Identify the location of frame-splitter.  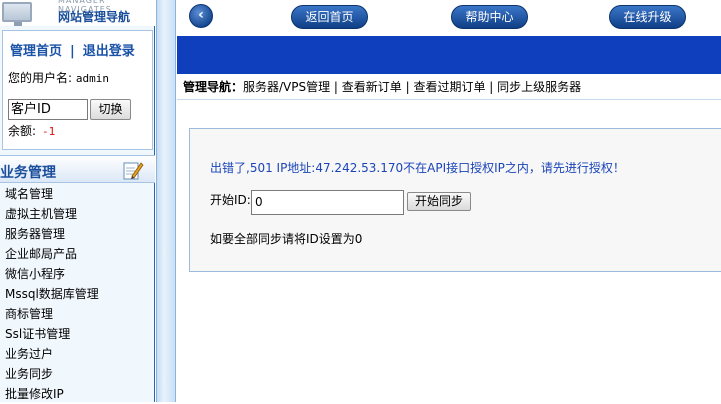
(166, 201).